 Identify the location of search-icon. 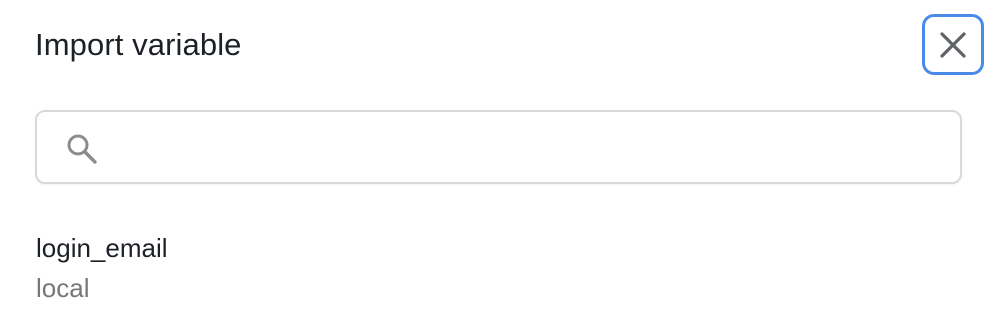
(82, 149).